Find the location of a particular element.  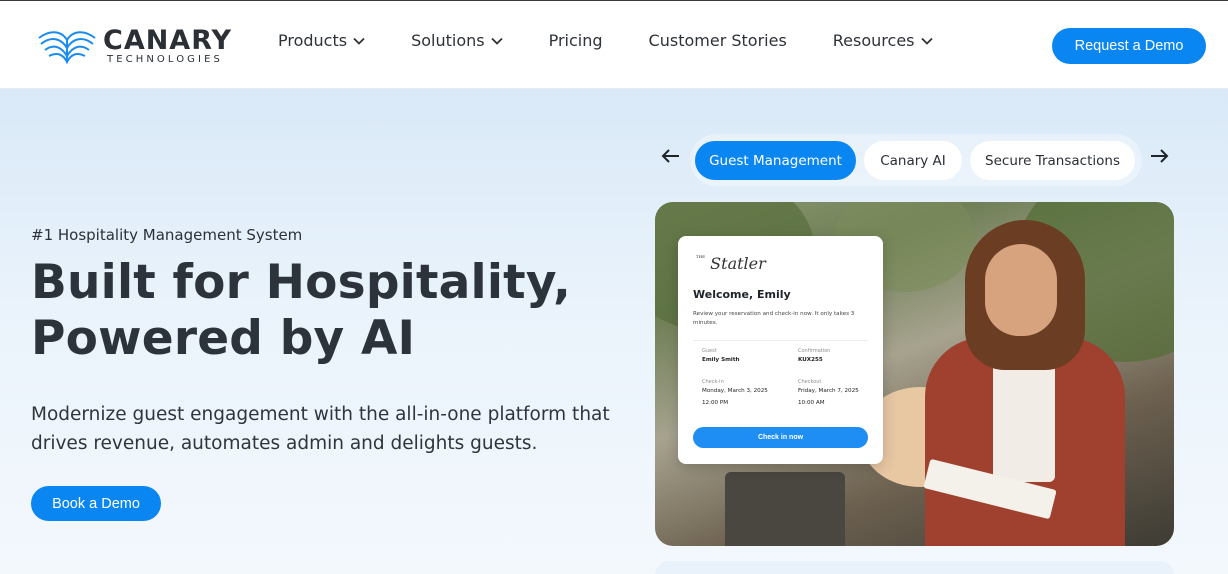

book-demo-button: Book a Demo is located at coordinates (96, 503).